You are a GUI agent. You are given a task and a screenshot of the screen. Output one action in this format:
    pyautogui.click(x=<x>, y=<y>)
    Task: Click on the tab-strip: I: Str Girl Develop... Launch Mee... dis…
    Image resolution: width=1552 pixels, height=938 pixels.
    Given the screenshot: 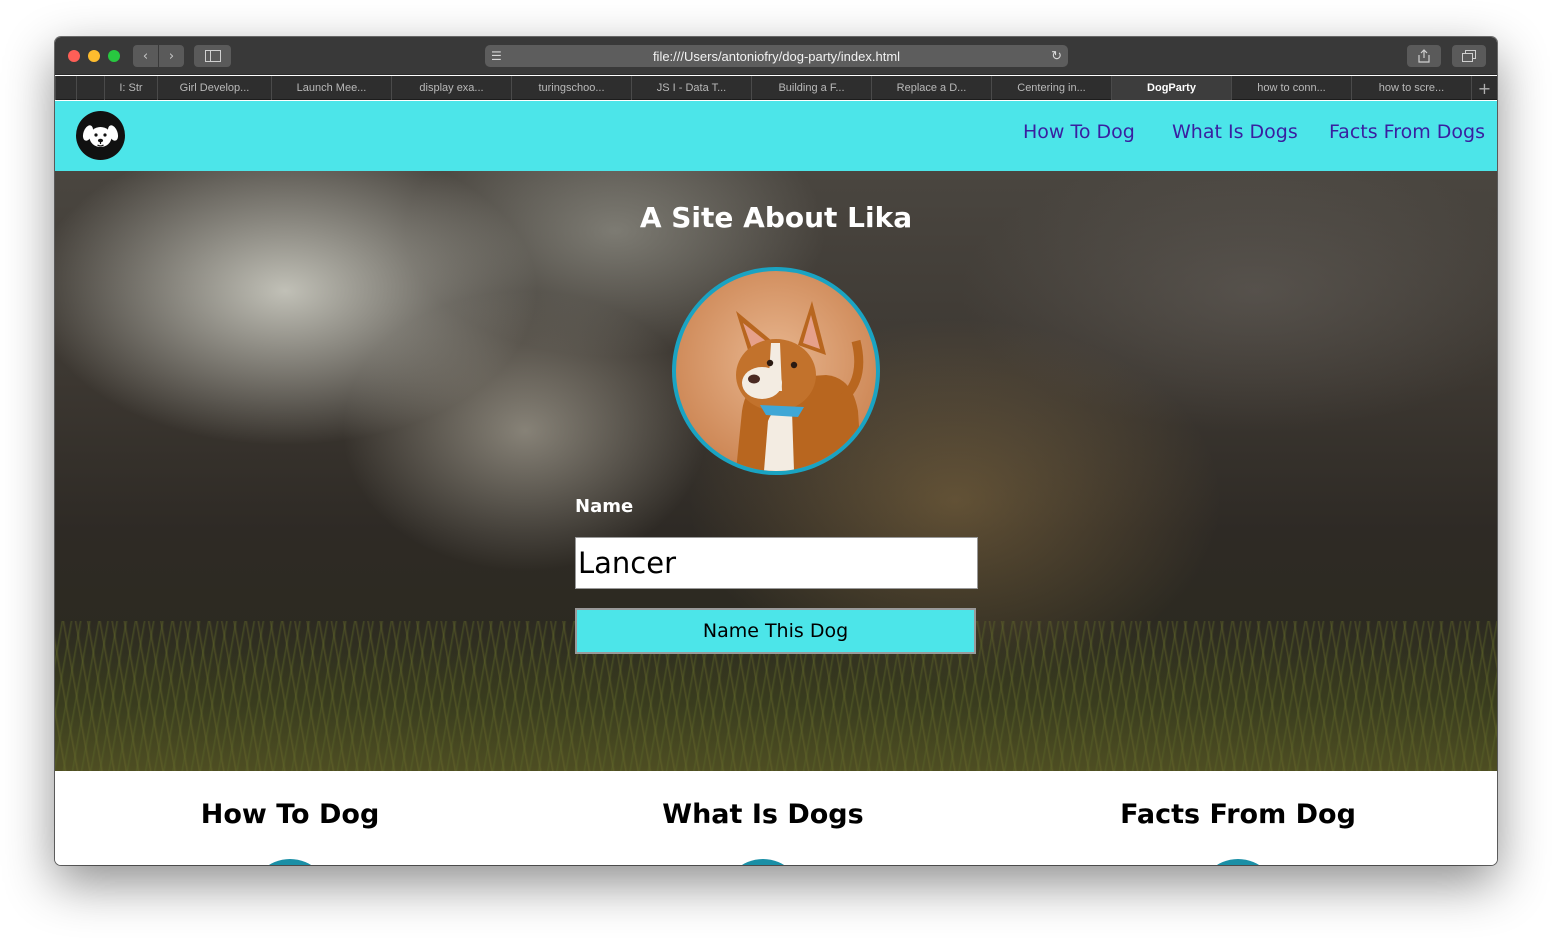 What is the action you would take?
    pyautogui.click(x=776, y=88)
    